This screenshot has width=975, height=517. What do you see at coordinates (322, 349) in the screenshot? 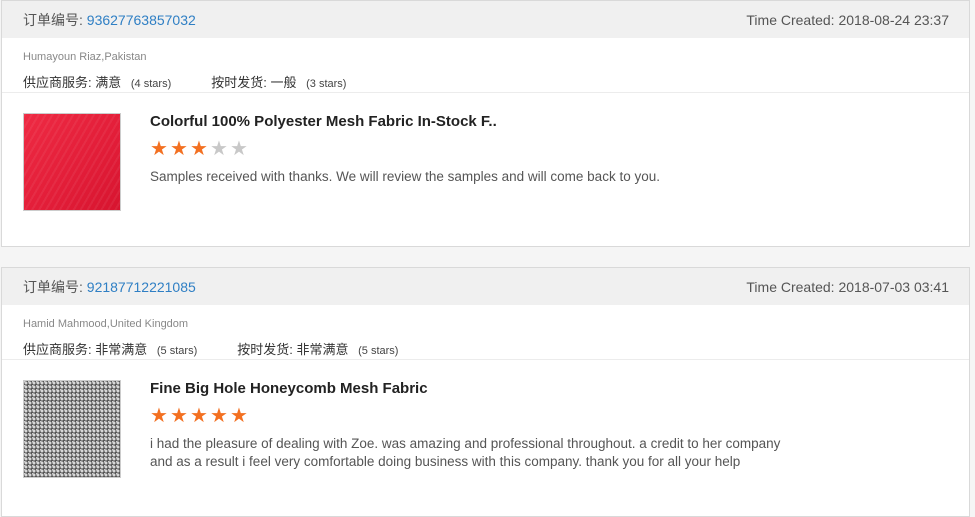
I see `shipping-value: 非常满意` at bounding box center [322, 349].